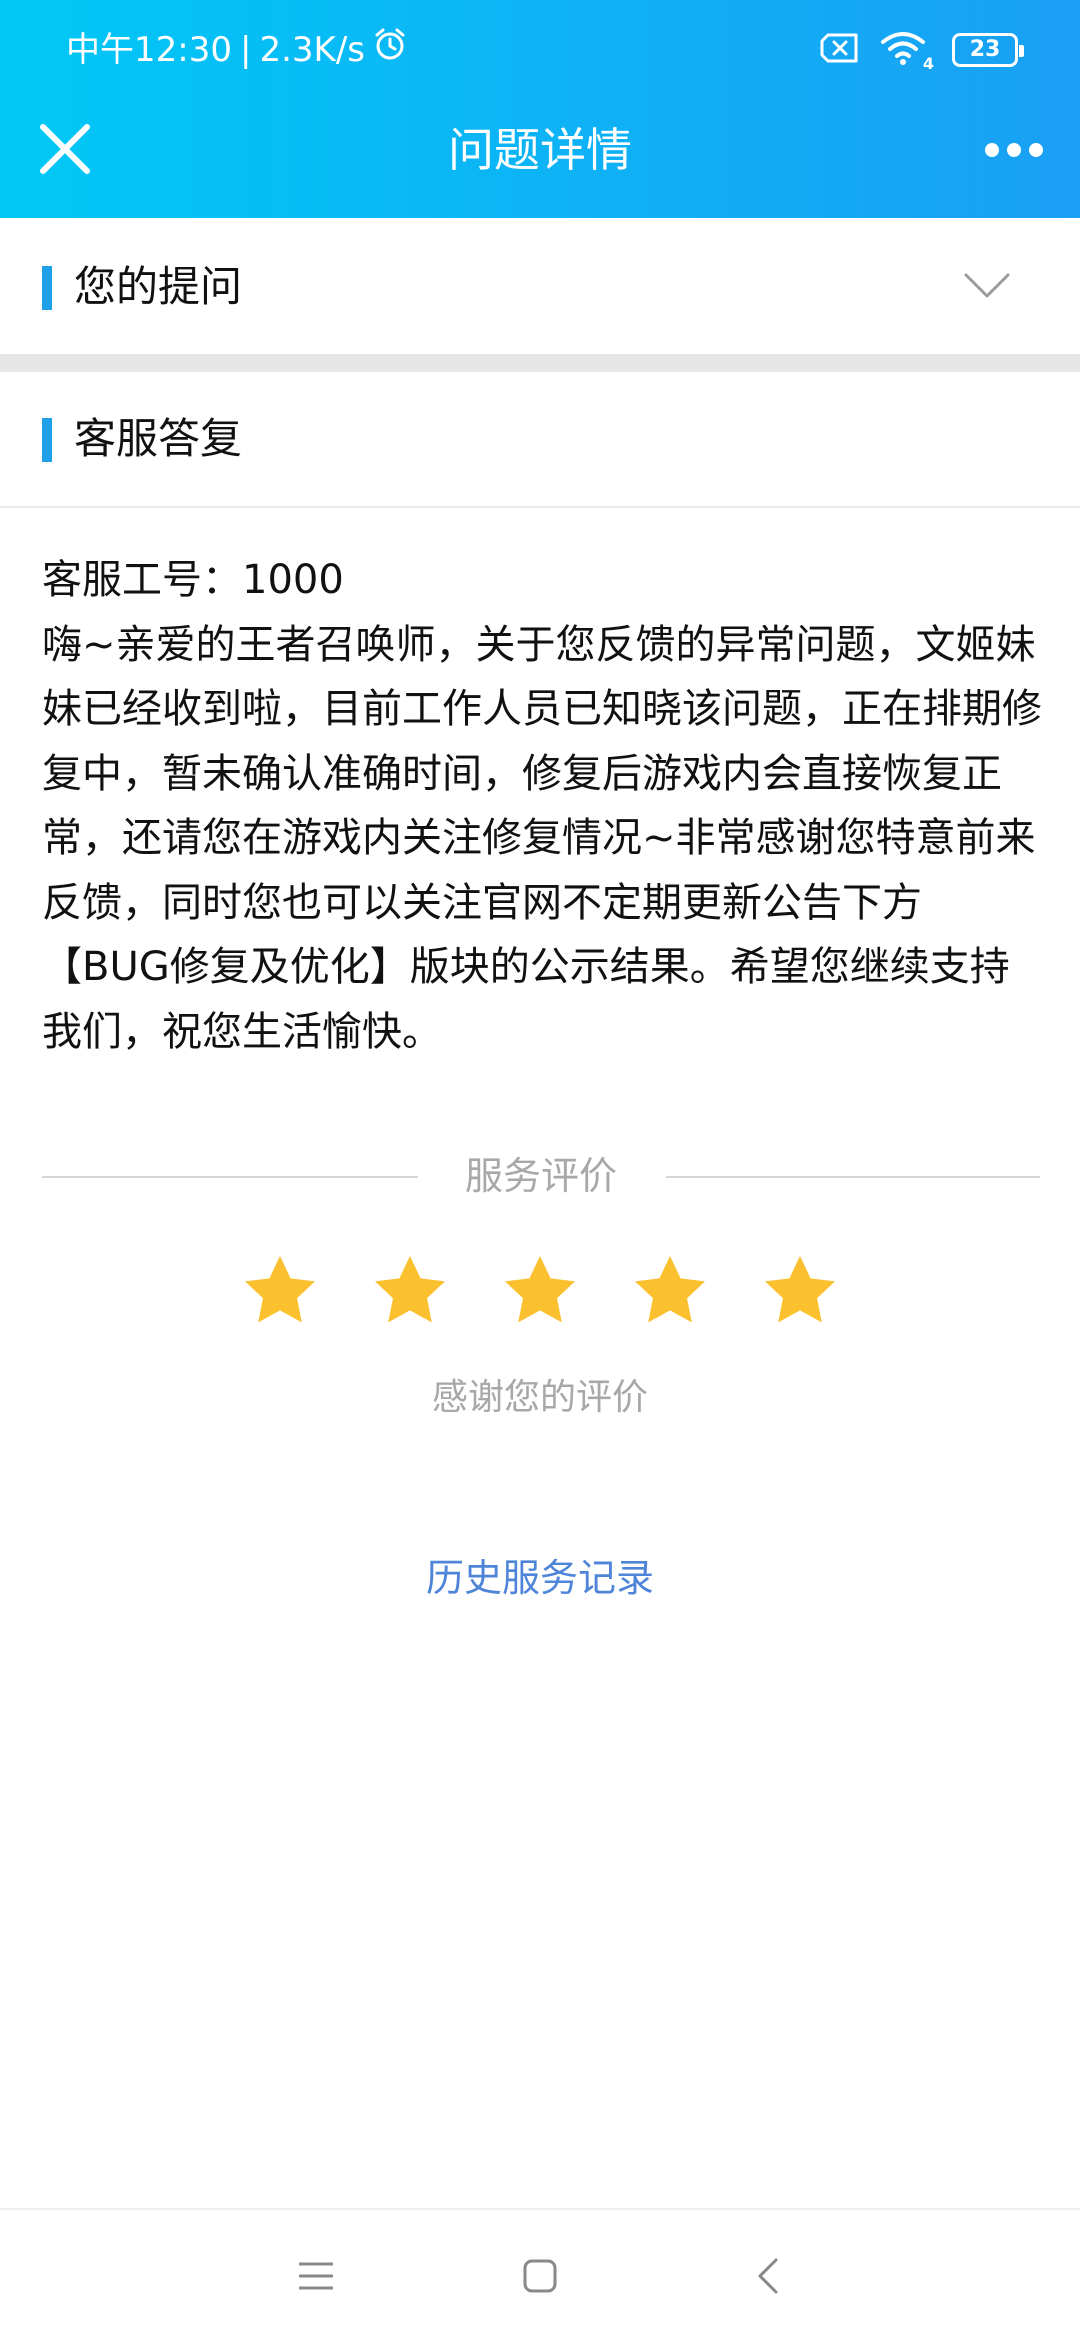 The height and width of the screenshot is (2340, 1080). I want to click on close-button, so click(65, 149).